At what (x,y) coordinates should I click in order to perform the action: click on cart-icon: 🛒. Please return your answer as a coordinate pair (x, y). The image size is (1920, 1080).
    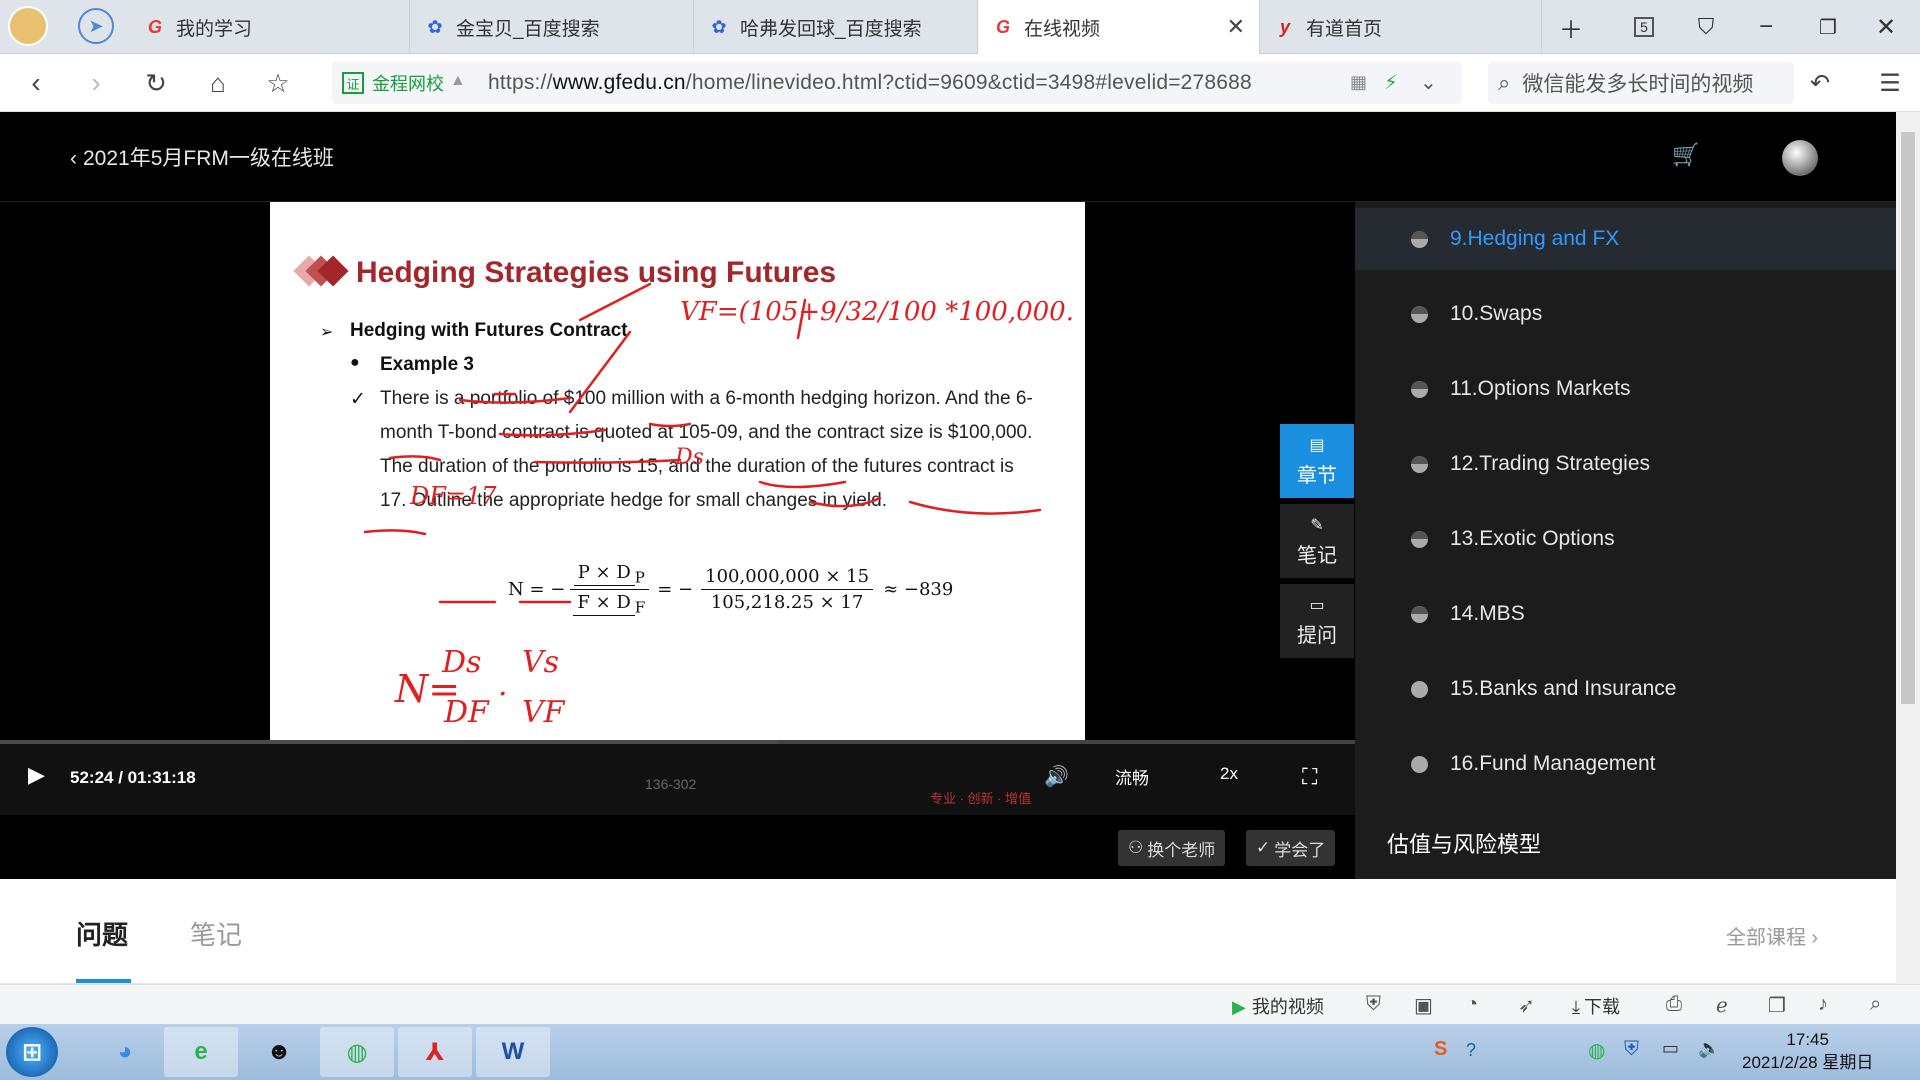
    Looking at the image, I should click on (1685, 155).